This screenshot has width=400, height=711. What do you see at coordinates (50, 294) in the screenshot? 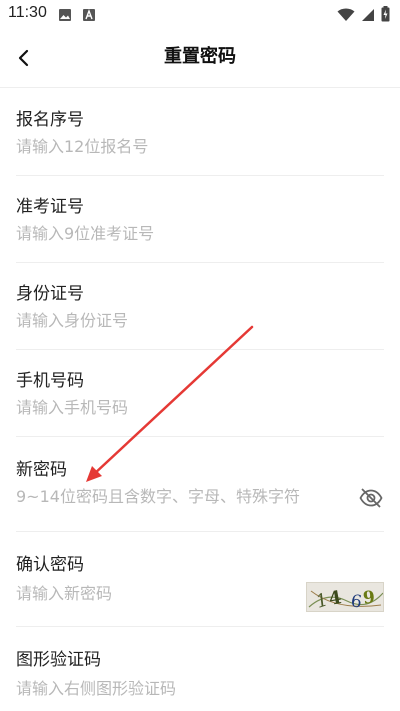
I see `field-label: 身份证号` at bounding box center [50, 294].